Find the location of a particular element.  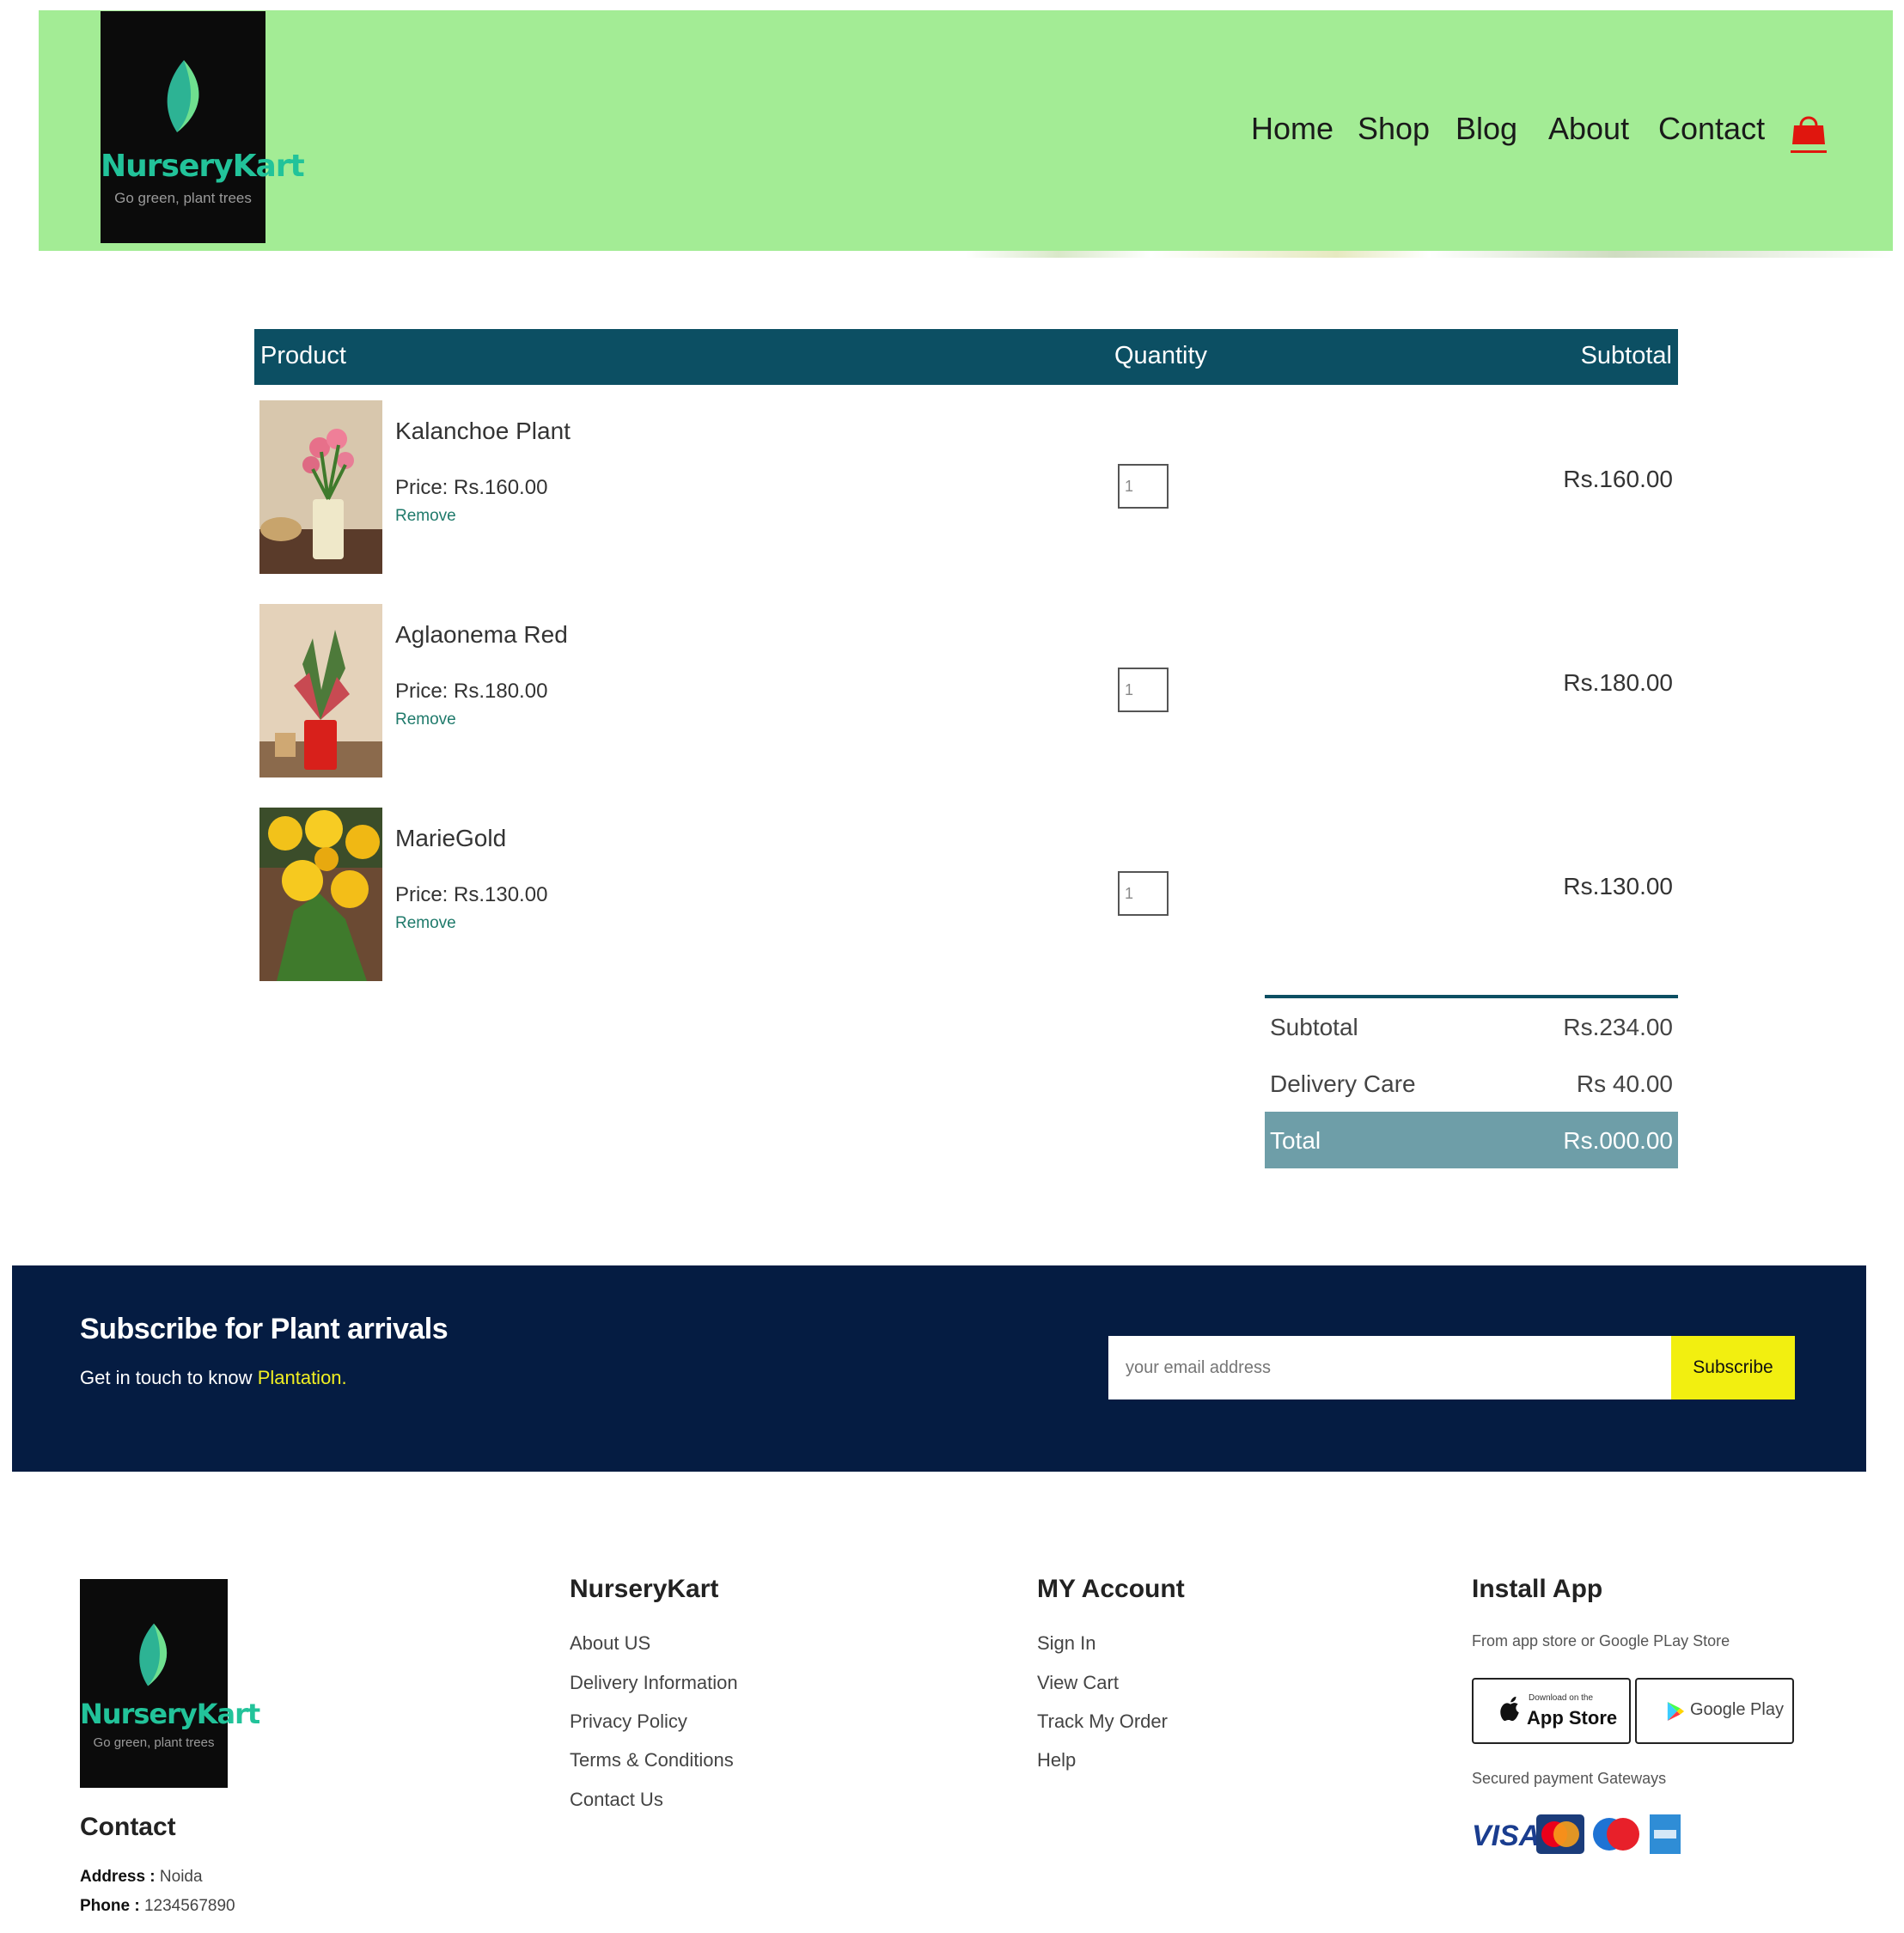

nav-home: Home is located at coordinates (1292, 129).